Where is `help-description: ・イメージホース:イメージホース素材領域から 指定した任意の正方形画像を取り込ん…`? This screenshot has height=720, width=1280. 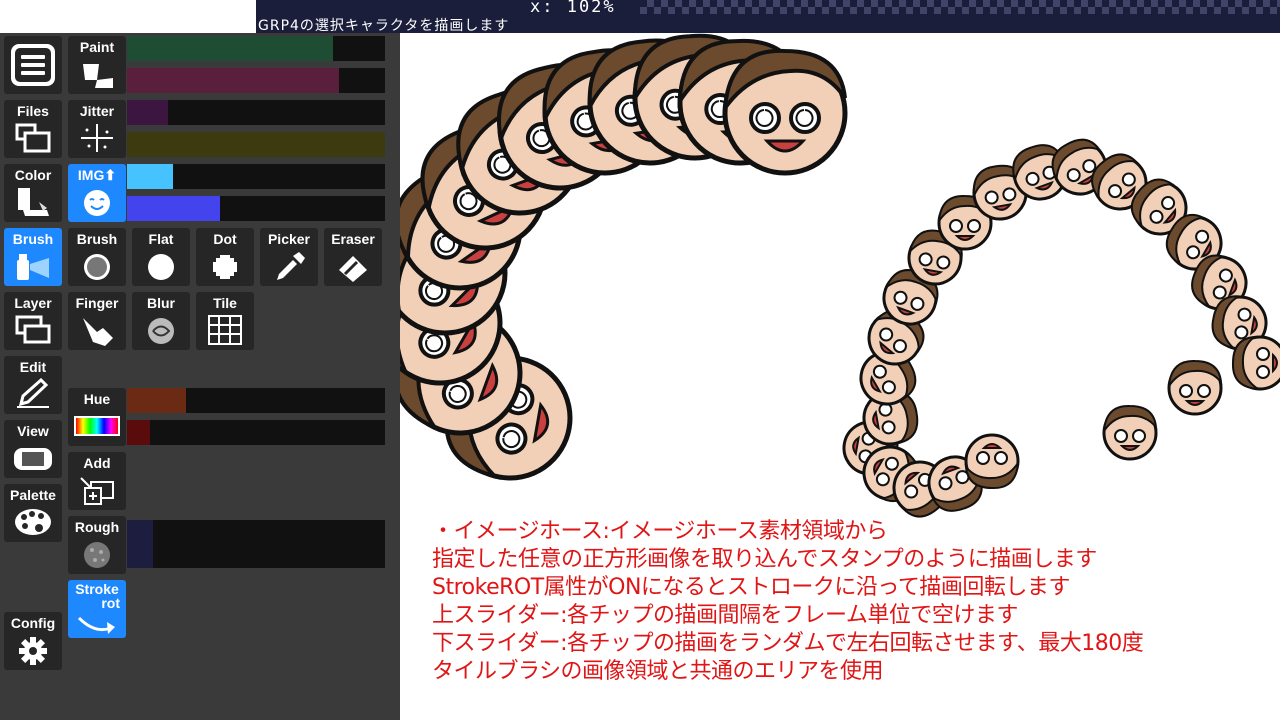
help-description: ・イメージホース:イメージホース素材領域から 指定した任意の正方形画像を取り込ん… is located at coordinates (788, 602).